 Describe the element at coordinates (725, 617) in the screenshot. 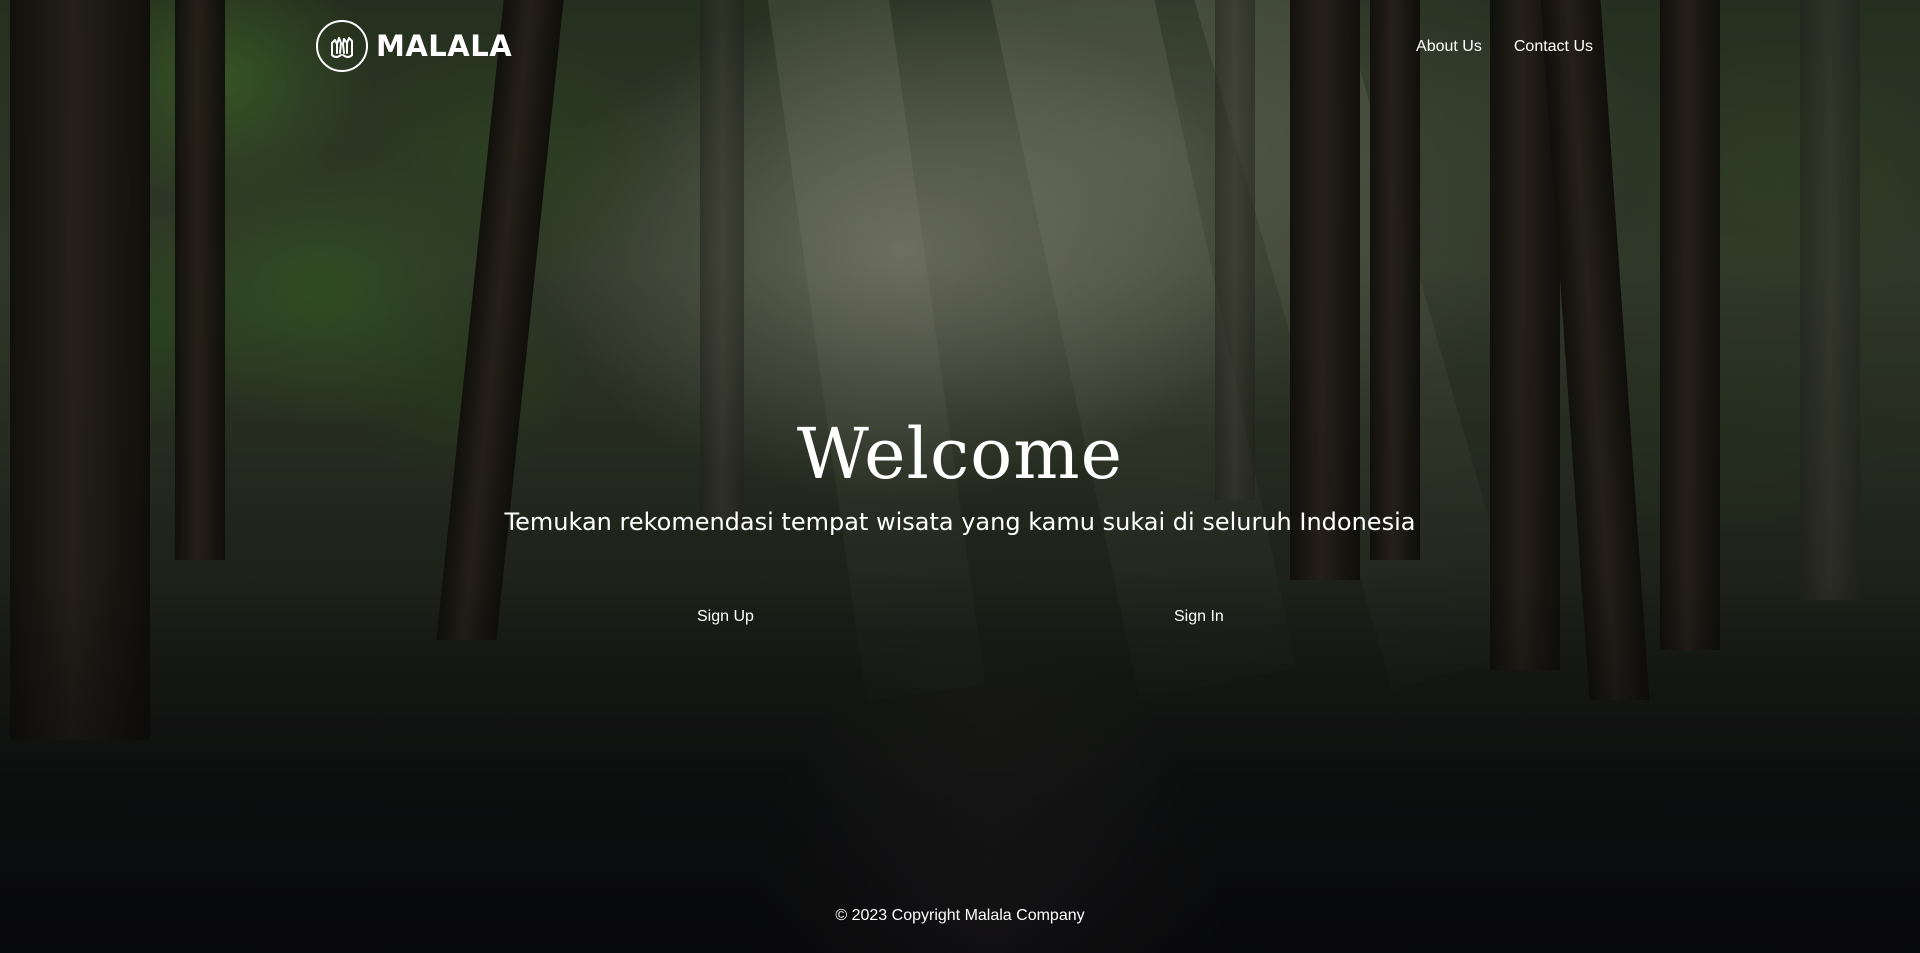

I see `sign-up-button: Sign Up` at that location.